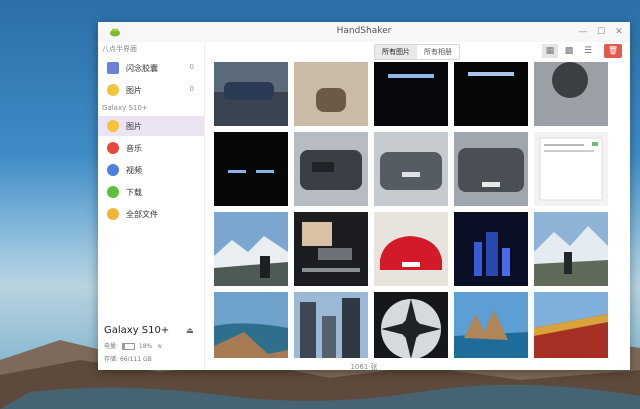 Image resolution: width=640 pixels, height=409 pixels. I want to click on device-name: Galaxy S10+, so click(137, 330).